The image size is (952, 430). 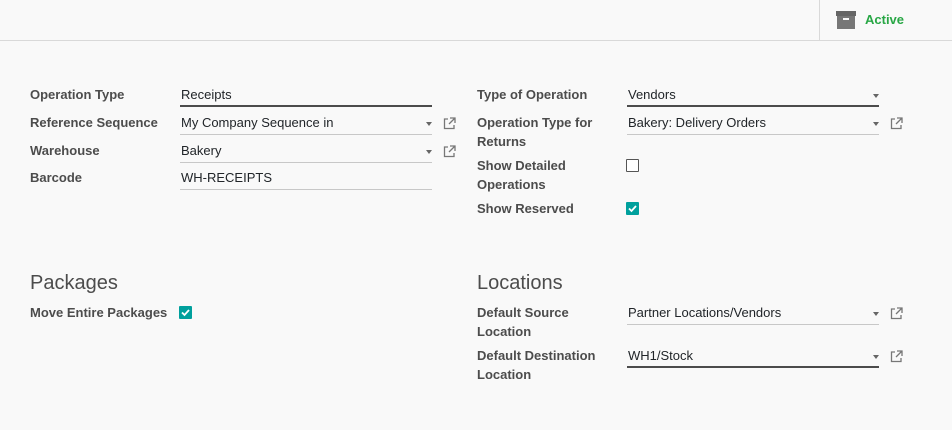 What do you see at coordinates (74, 283) in the screenshot?
I see `packages-section-title: Packages` at bounding box center [74, 283].